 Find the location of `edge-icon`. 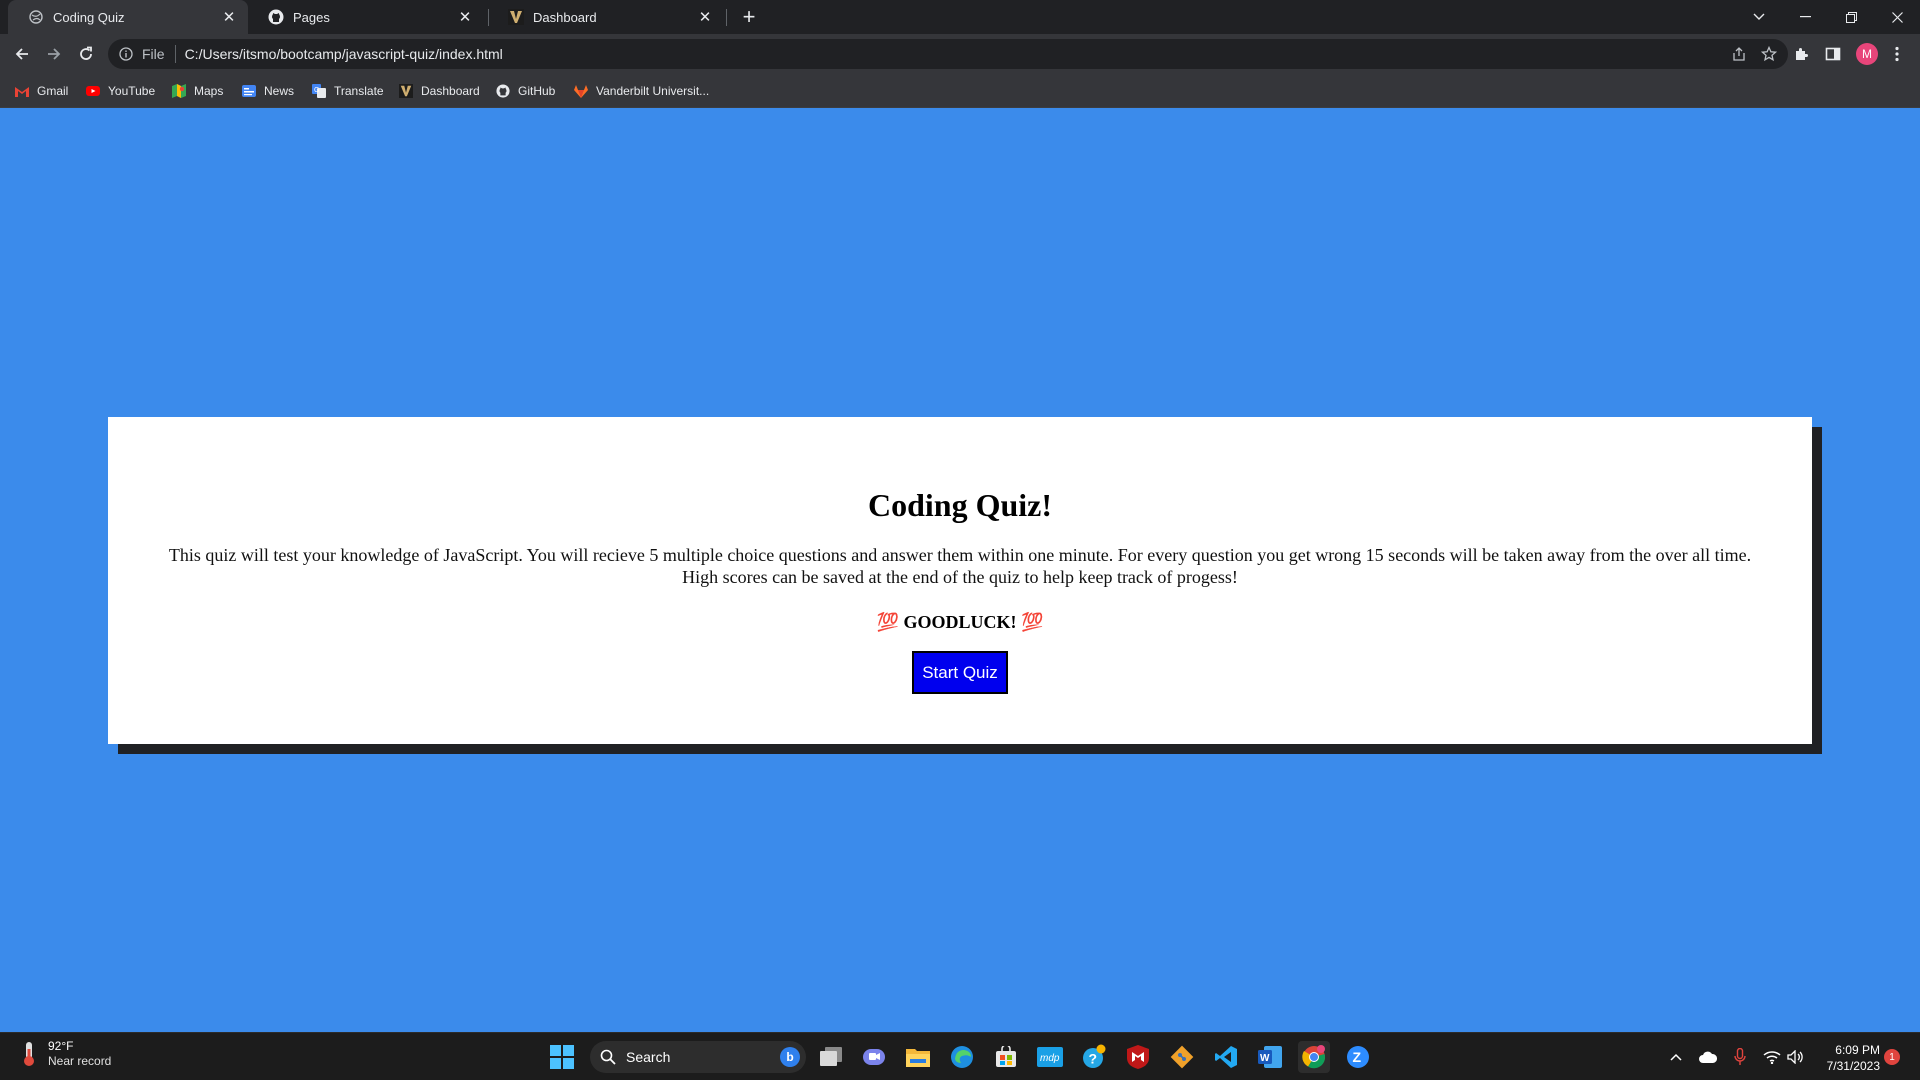

edge-icon is located at coordinates (962, 1057).